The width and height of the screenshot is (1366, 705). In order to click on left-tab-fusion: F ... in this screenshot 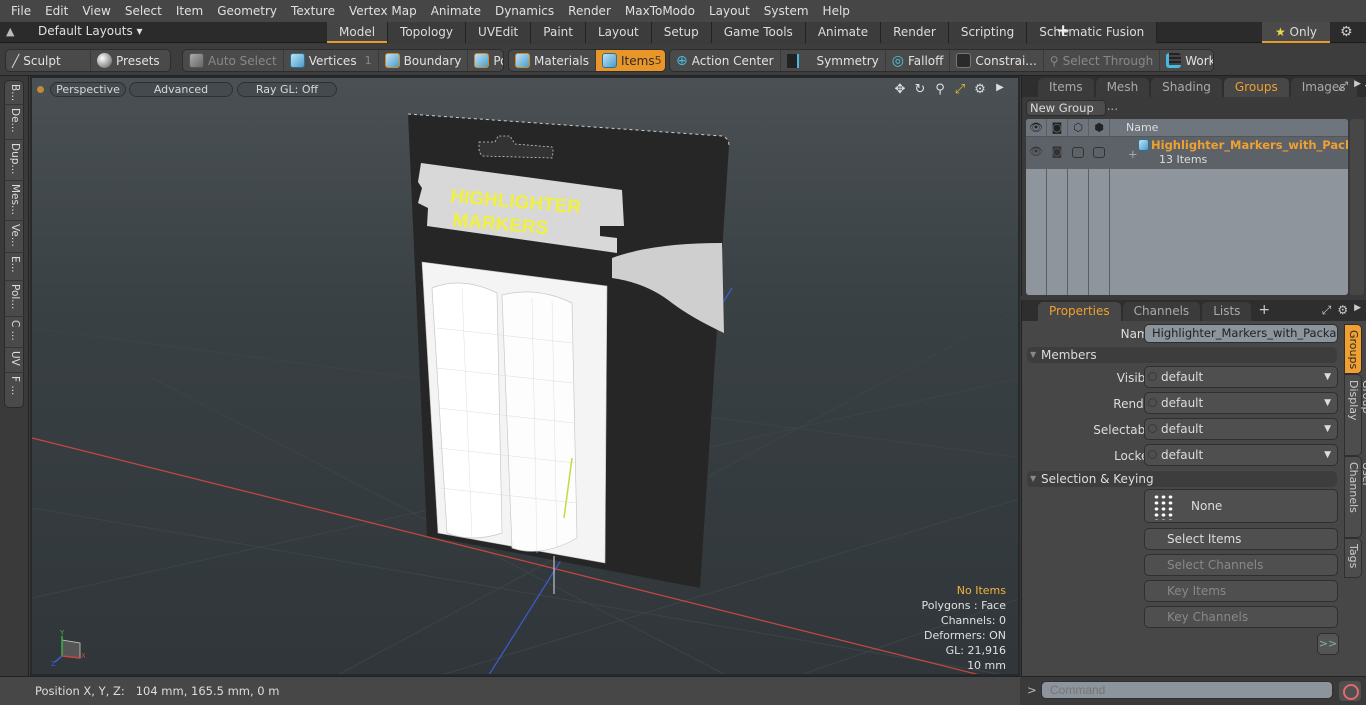, I will do `click(15, 390)`.